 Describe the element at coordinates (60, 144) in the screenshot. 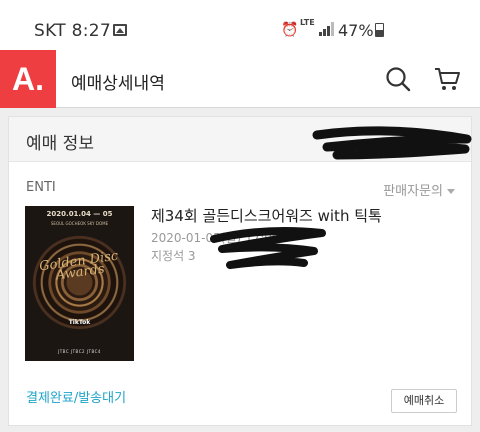

I see `card-title: 예매 정보` at that location.